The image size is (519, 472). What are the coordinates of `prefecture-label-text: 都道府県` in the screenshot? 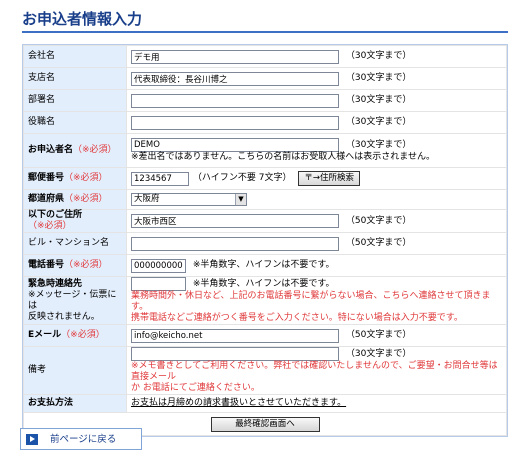 It's located at (46, 199).